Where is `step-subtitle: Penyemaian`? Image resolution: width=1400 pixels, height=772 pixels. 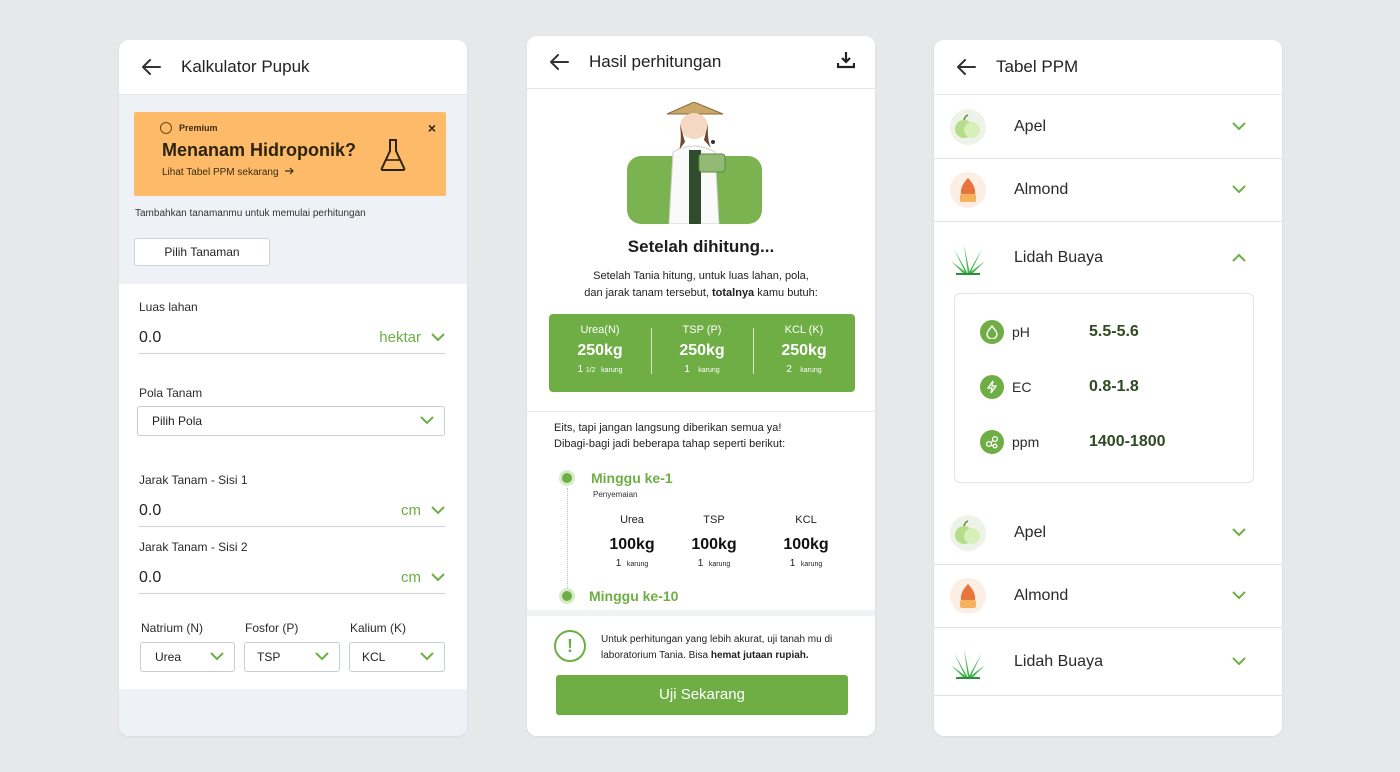
step-subtitle: Penyemaian is located at coordinates (615, 494).